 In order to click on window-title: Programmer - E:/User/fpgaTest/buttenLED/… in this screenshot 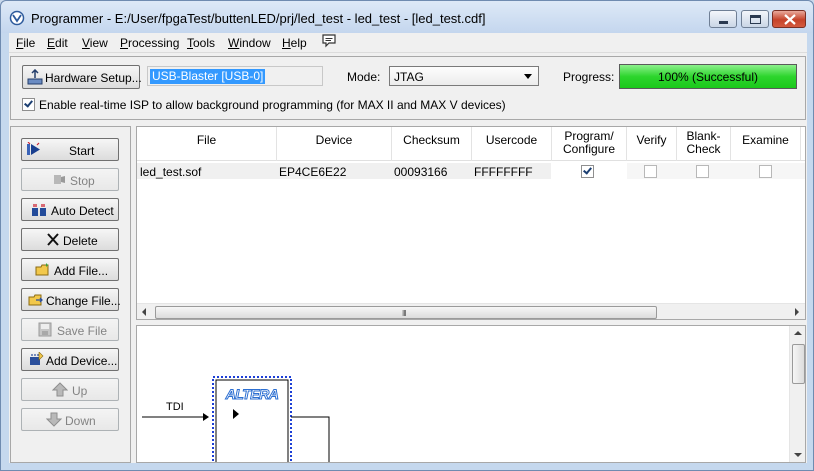, I will do `click(258, 18)`.